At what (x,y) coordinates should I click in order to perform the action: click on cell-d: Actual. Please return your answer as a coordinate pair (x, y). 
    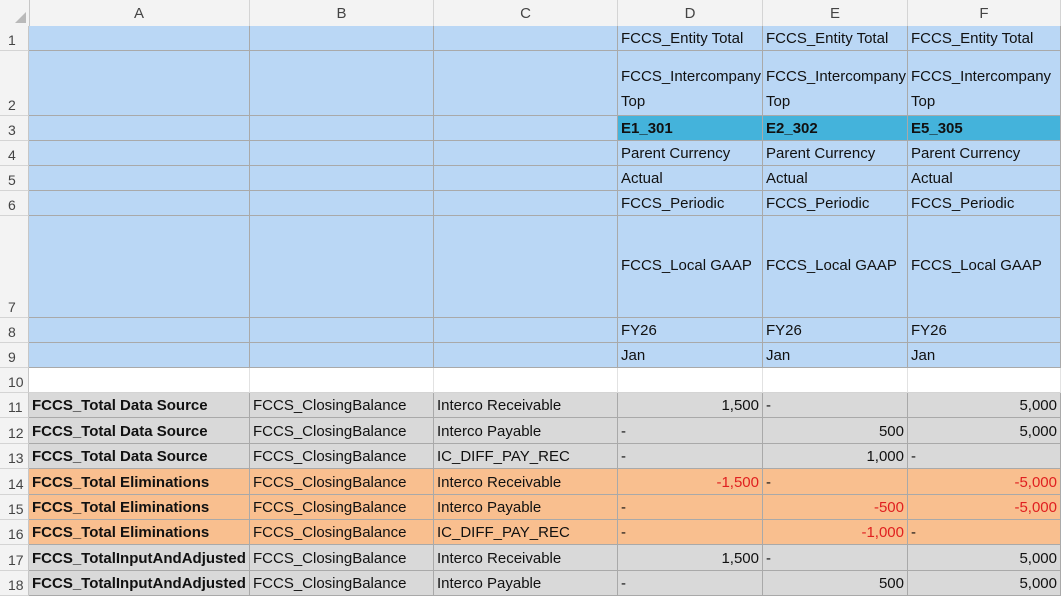
    Looking at the image, I should click on (690, 178).